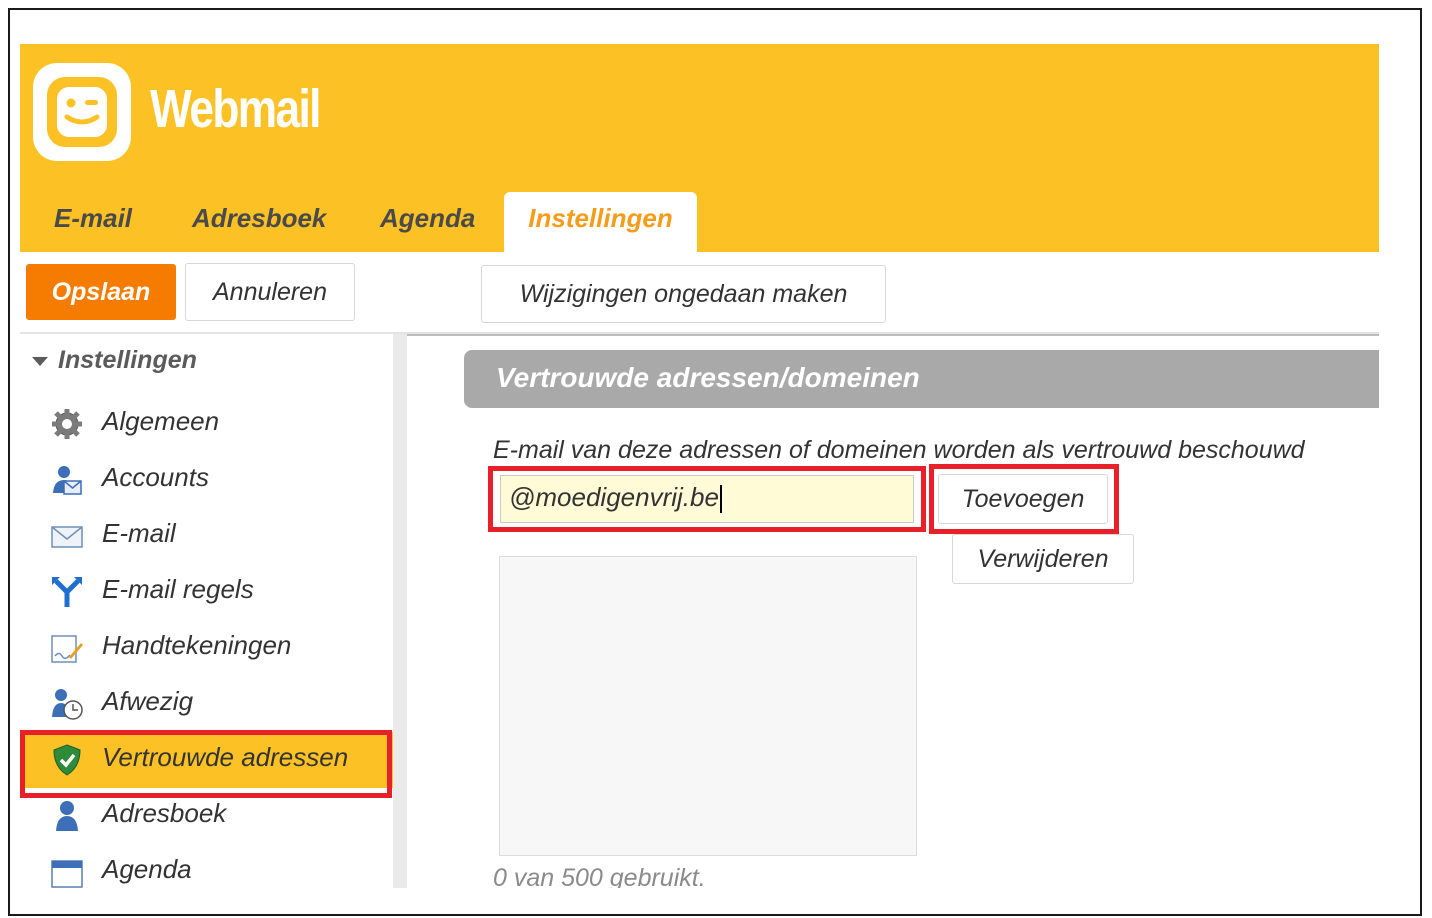 Image resolution: width=1432 pixels, height=918 pixels. Describe the element at coordinates (67, 704) in the screenshot. I see `away-icon` at that location.